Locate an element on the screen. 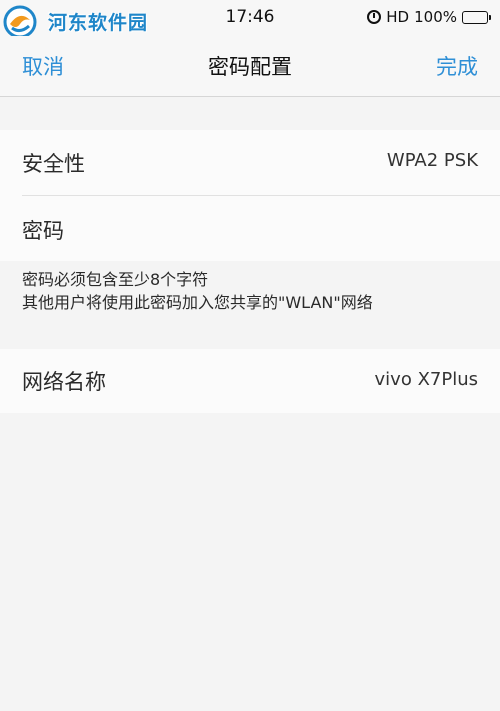 This screenshot has height=711, width=500. alarm-icon is located at coordinates (374, 17).